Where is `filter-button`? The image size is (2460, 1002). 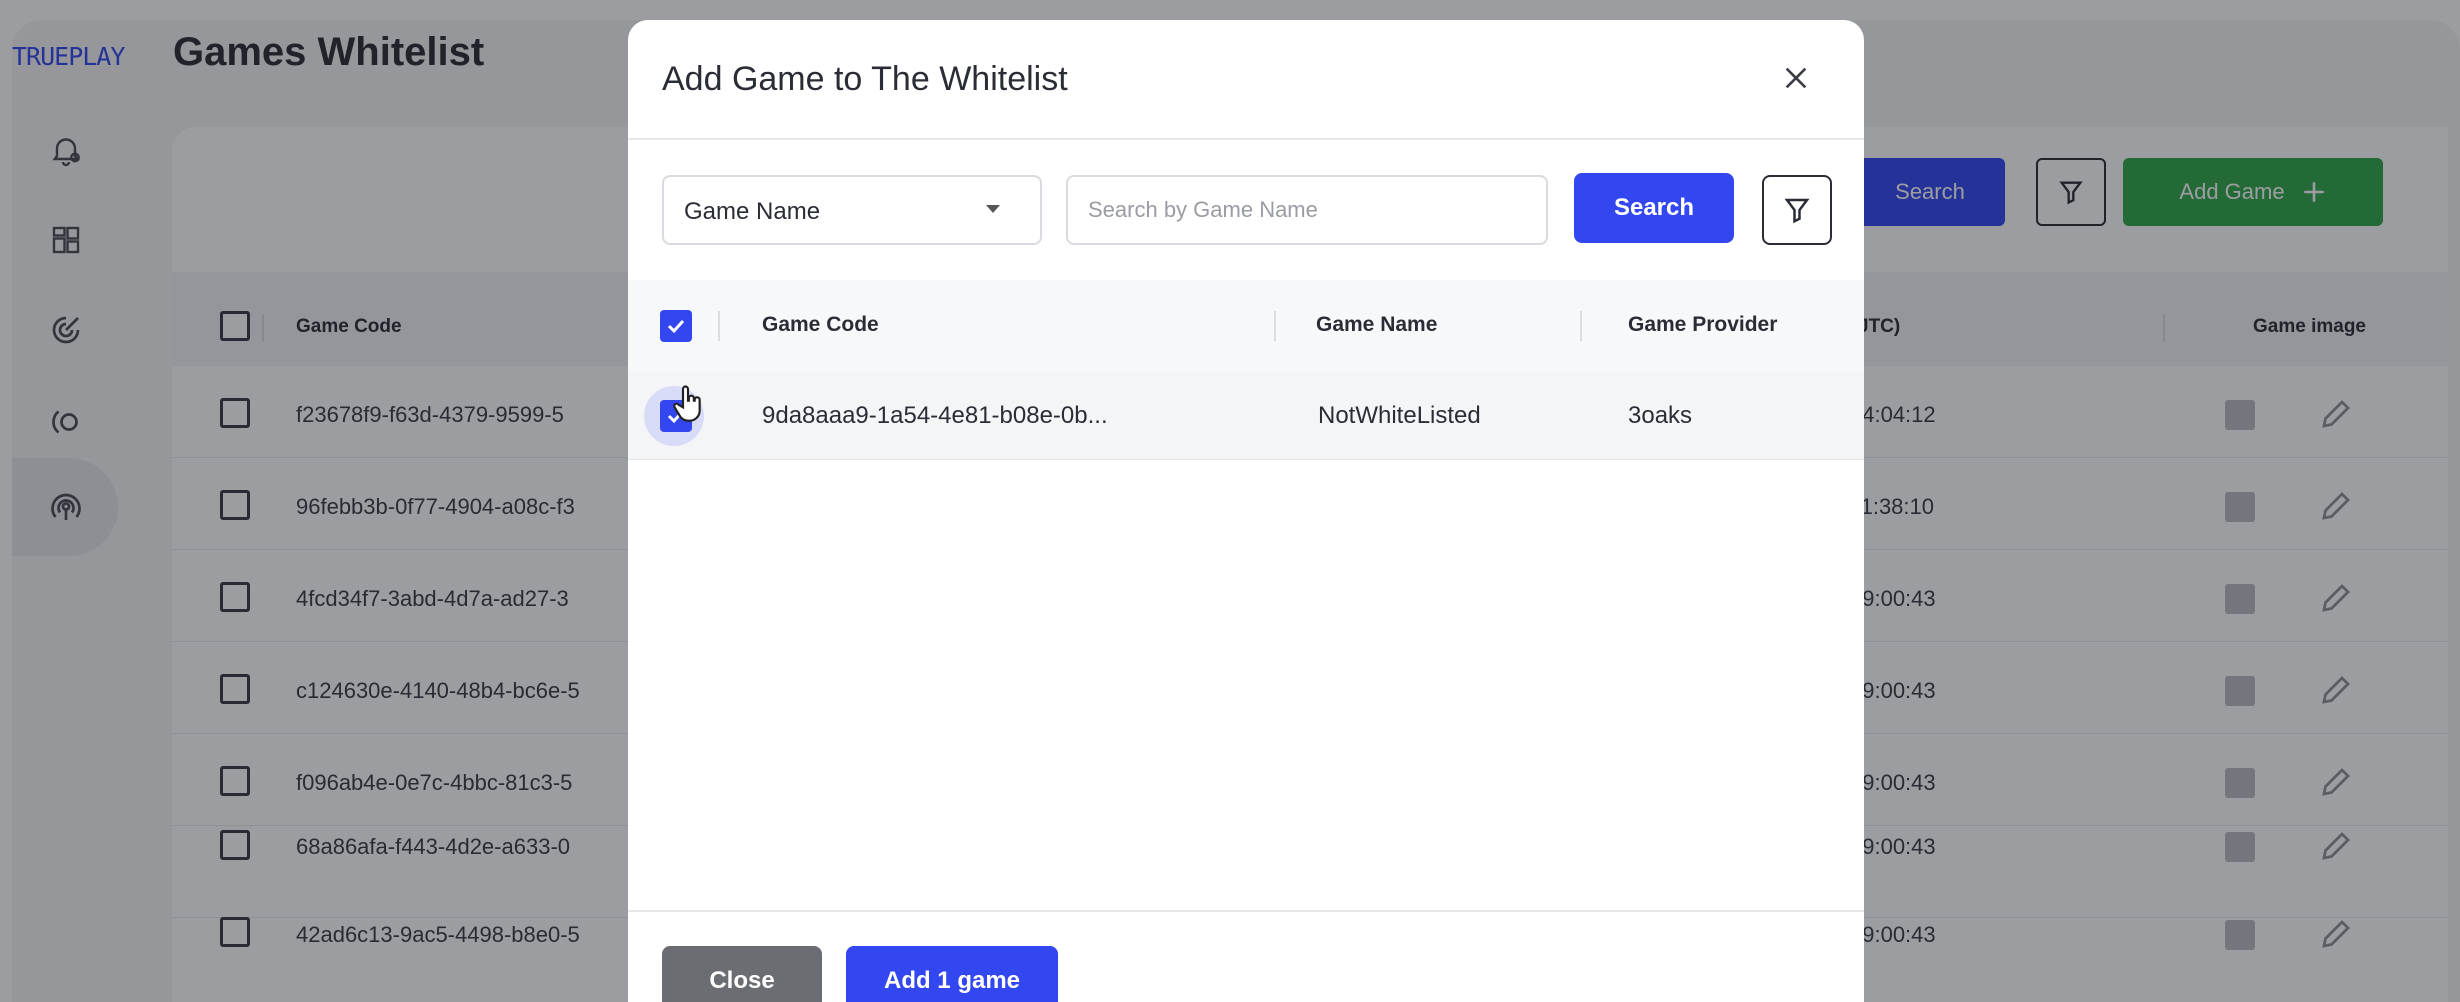 filter-button is located at coordinates (1797, 210).